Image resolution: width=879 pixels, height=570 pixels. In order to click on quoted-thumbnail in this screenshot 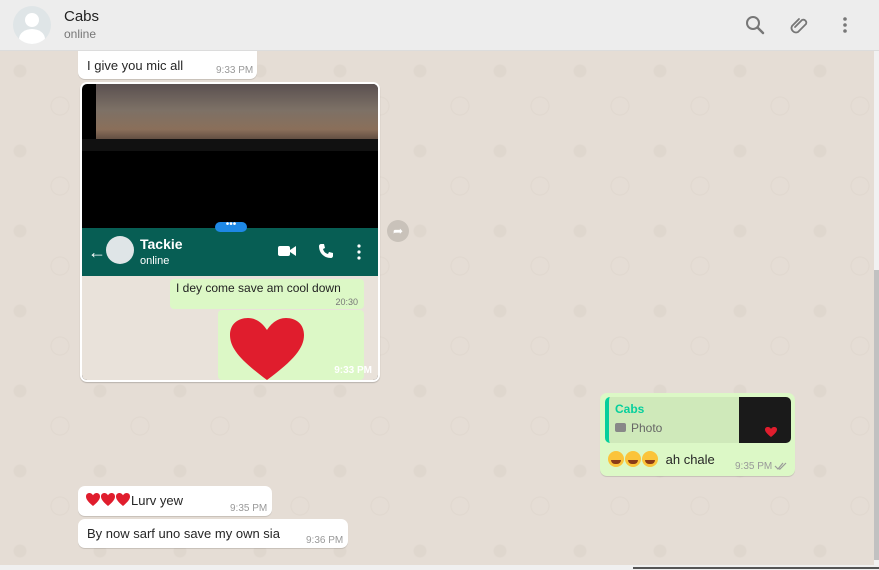, I will do `click(765, 420)`.